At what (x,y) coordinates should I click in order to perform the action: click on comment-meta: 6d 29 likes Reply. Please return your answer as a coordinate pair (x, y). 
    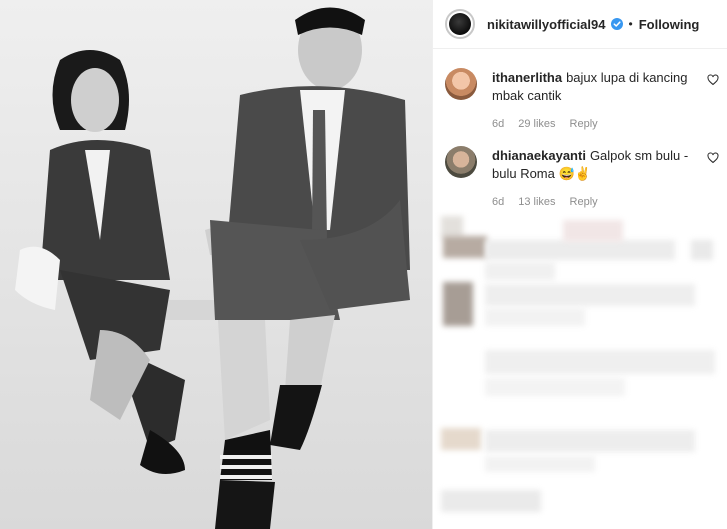
    Looking at the image, I should click on (545, 124).